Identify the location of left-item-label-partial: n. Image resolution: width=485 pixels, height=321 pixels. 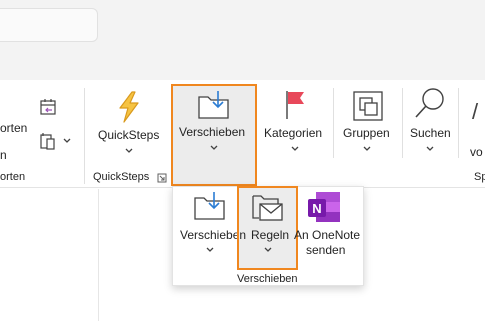
(3, 155).